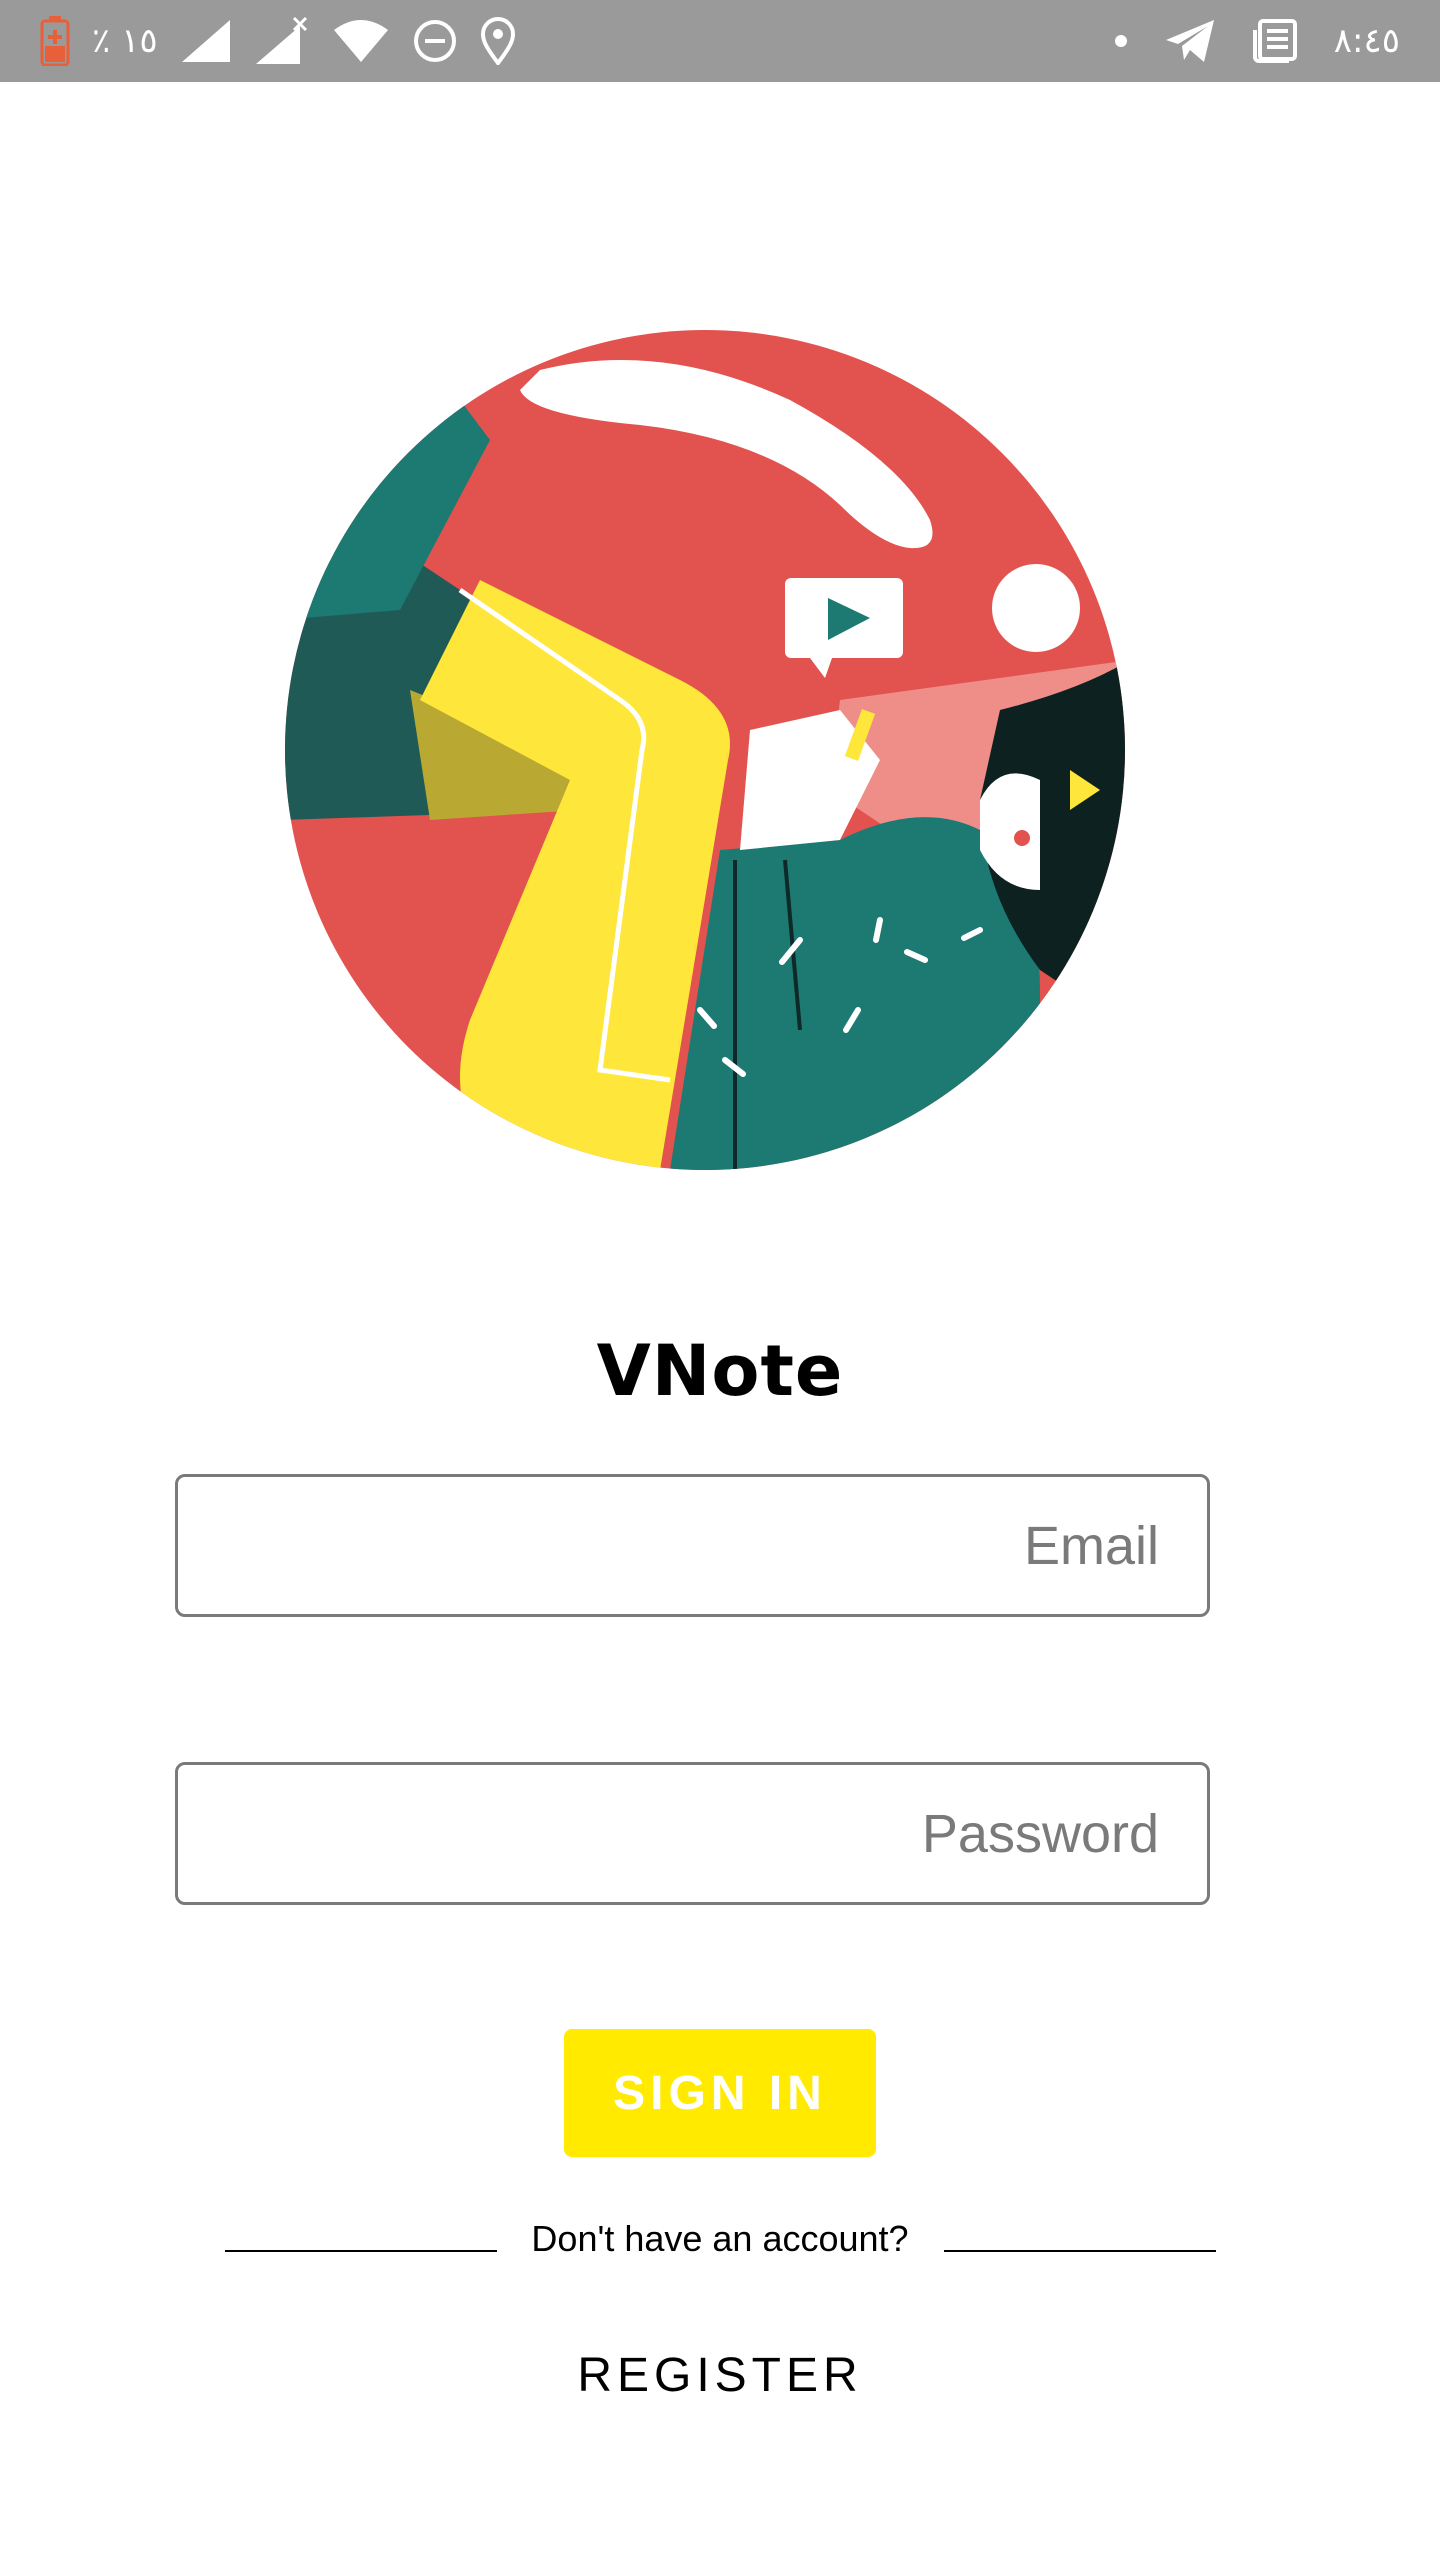 This screenshot has height=2560, width=1440. What do you see at coordinates (360, 41) in the screenshot?
I see `wifi-icon` at bounding box center [360, 41].